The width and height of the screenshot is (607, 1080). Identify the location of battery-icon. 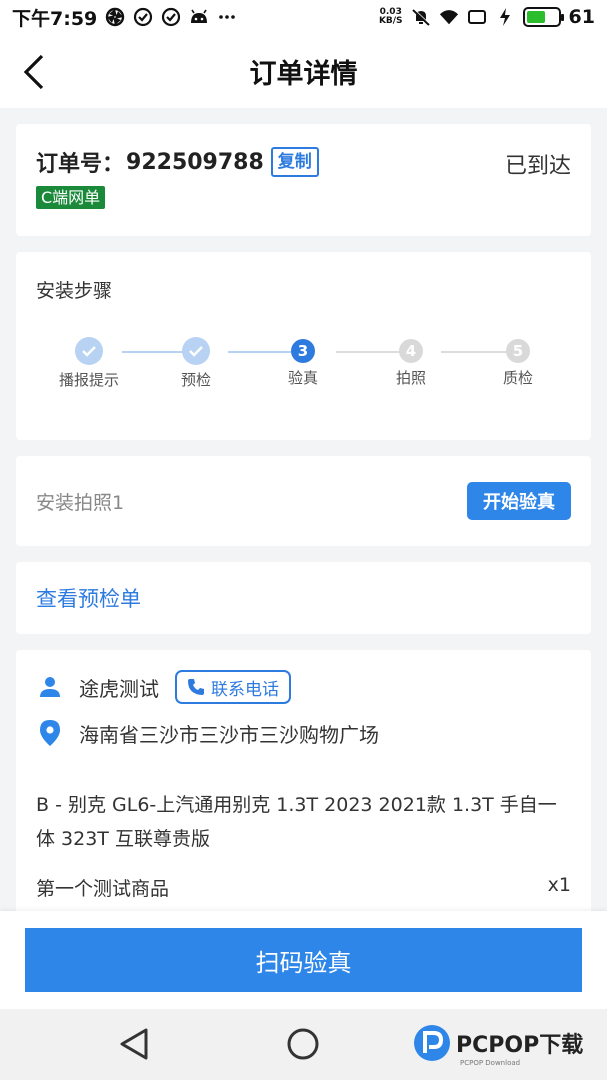
(543, 17).